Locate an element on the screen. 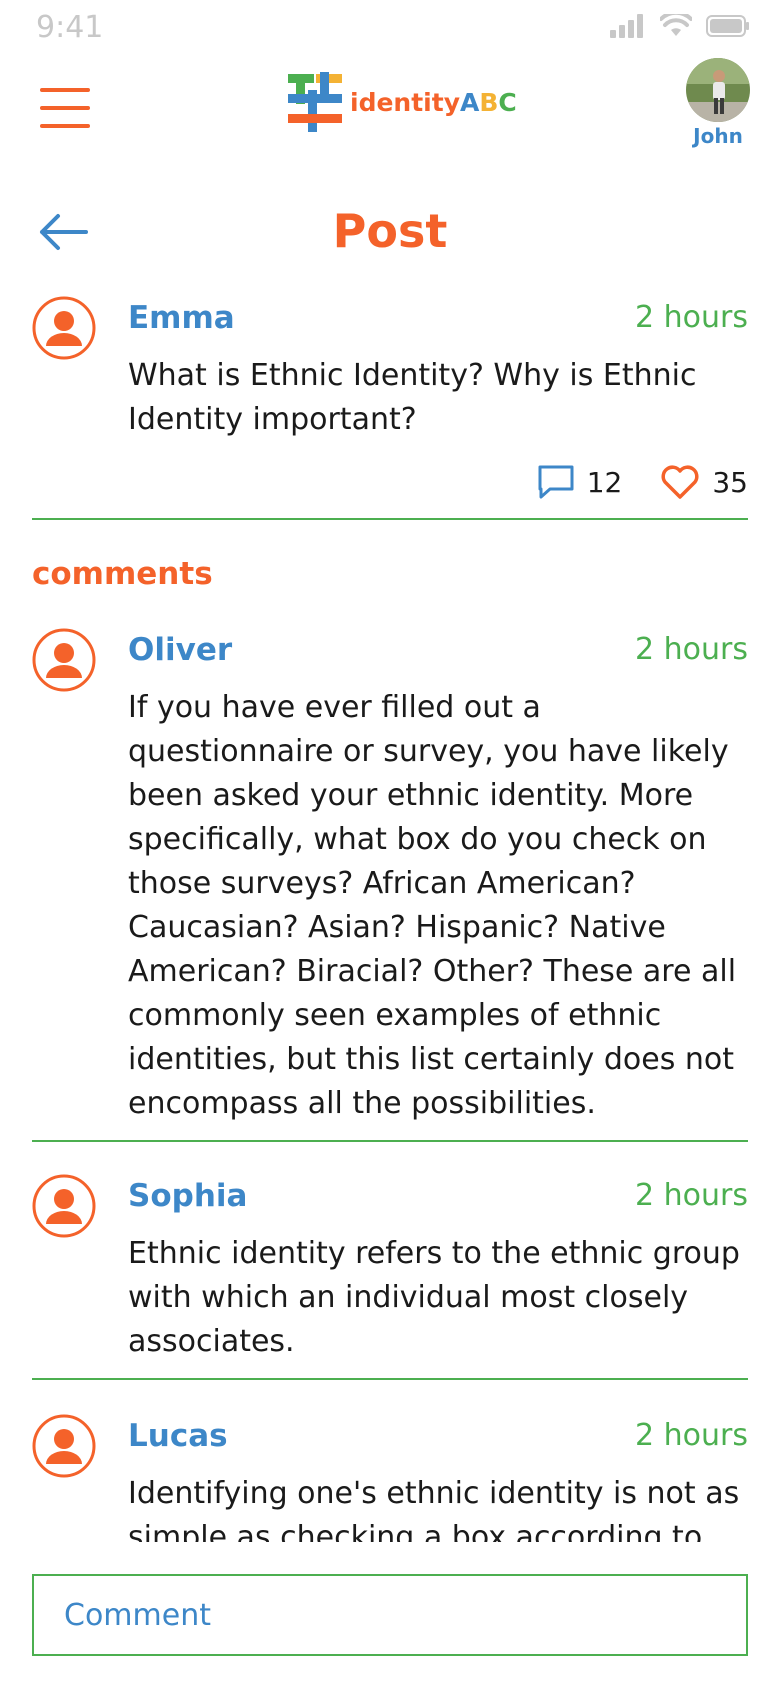 The image size is (780, 1688). comment-author: Oliver is located at coordinates (180, 650).